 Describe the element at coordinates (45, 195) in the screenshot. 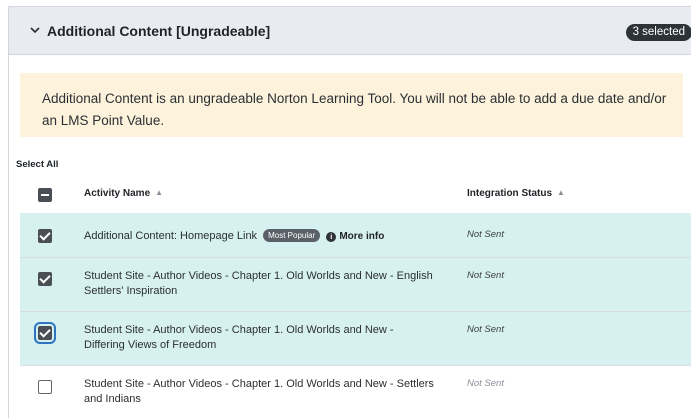

I see `select-all-checkbox` at that location.